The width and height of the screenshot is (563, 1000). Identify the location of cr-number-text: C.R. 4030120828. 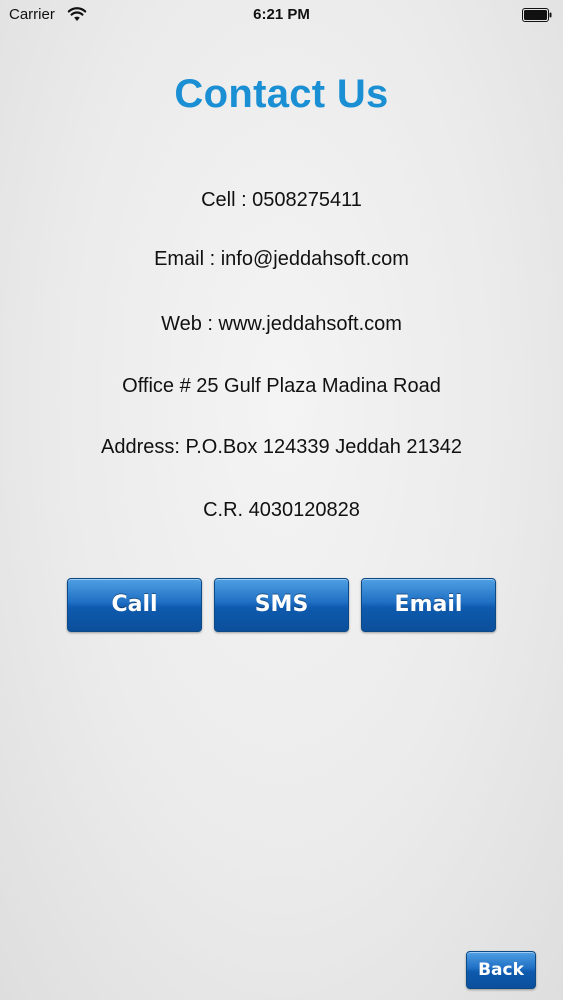
(281, 510).